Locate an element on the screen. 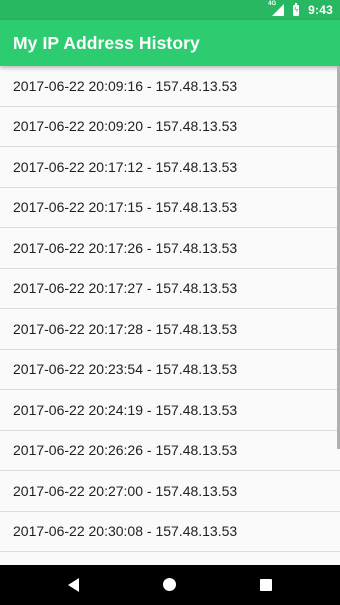 The height and width of the screenshot is (605, 340). list-item: 2017-06-22 20:09:20 - 157.48.13.53 is located at coordinates (170, 127).